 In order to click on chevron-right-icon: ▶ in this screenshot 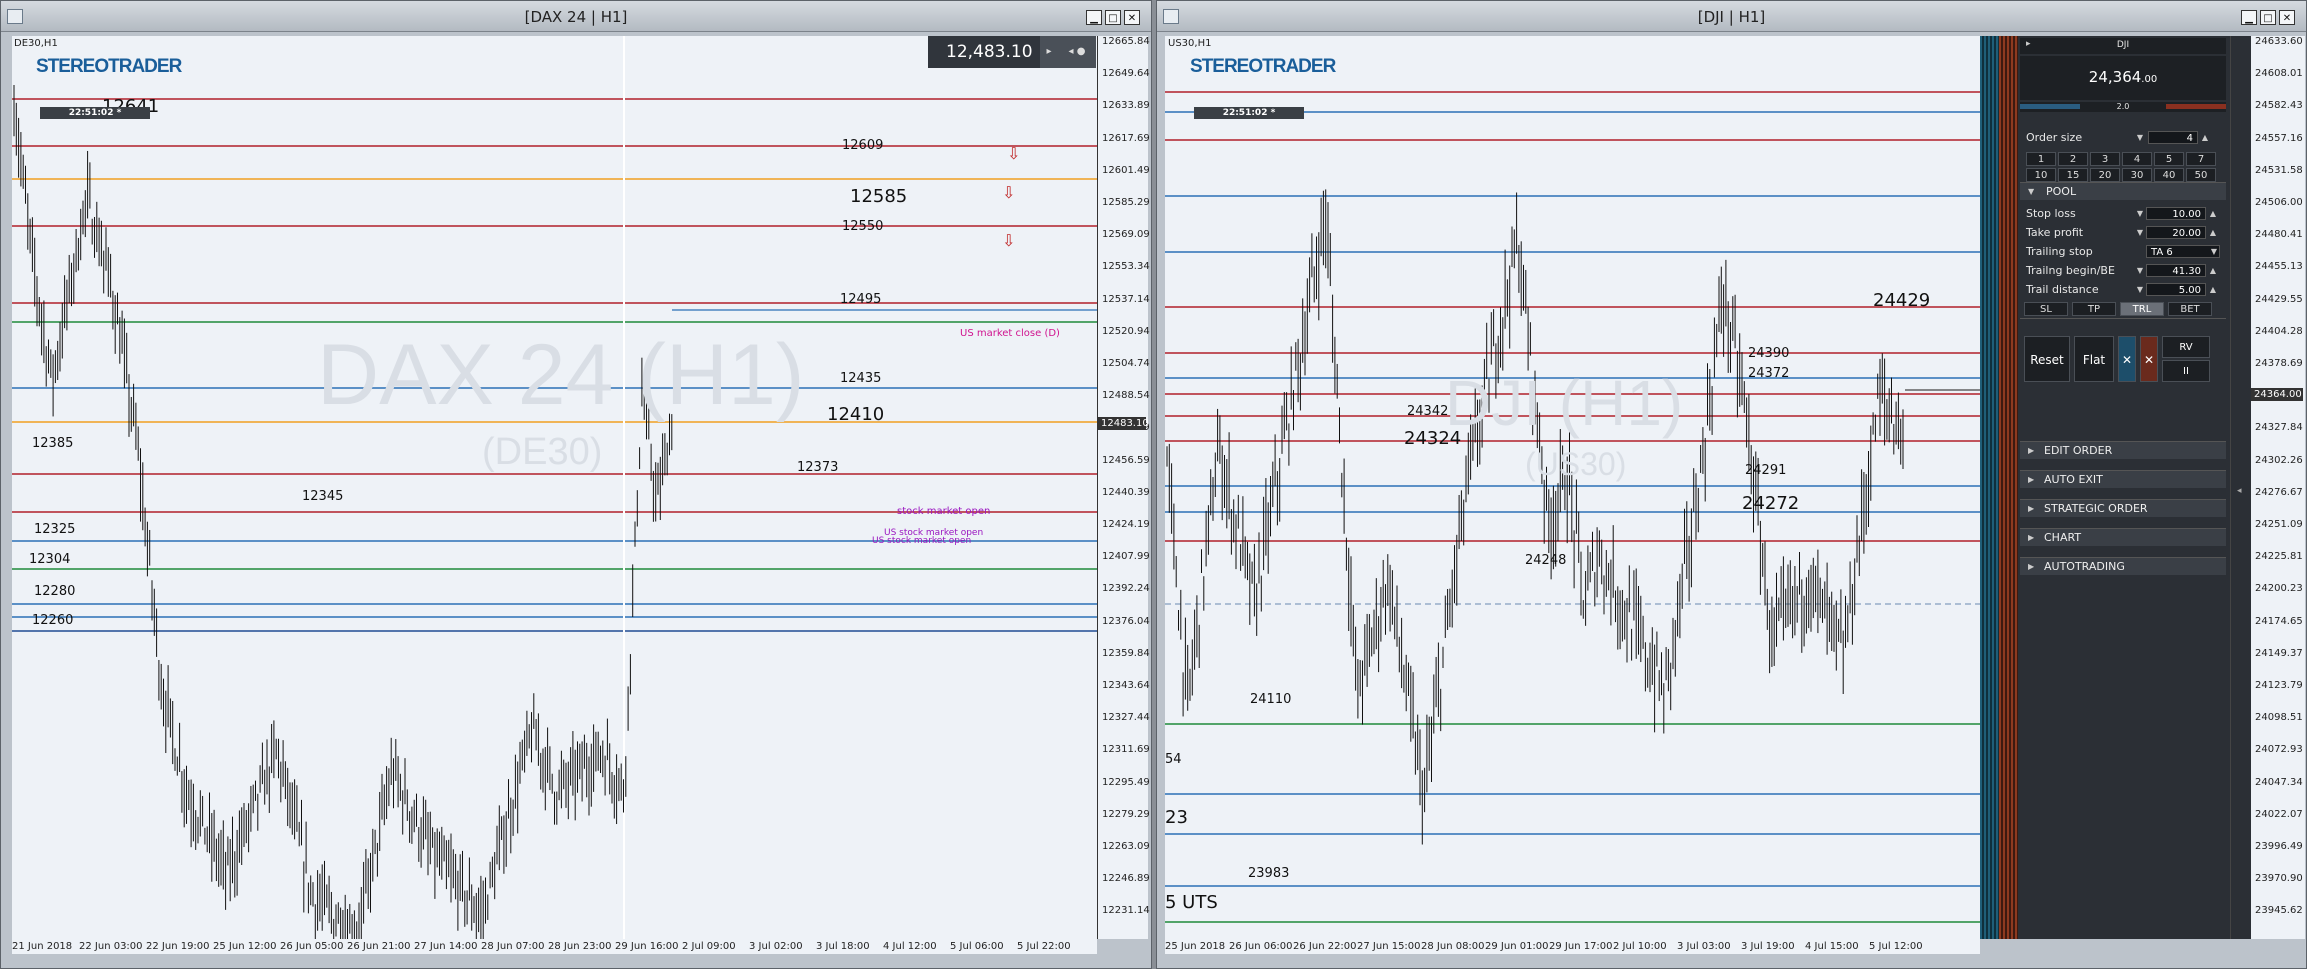, I will do `click(2031, 566)`.